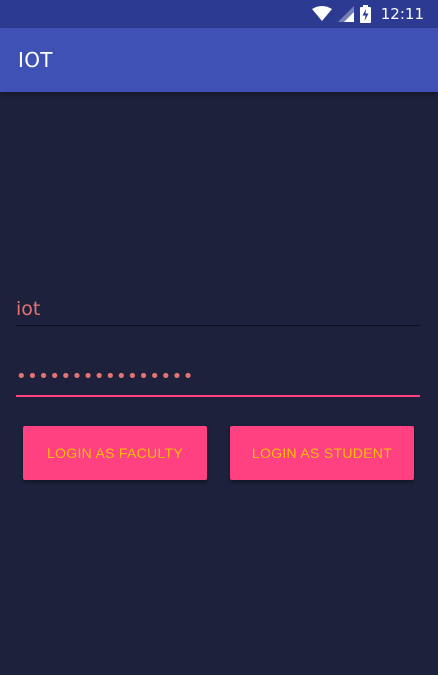 The width and height of the screenshot is (438, 675). Describe the element at coordinates (115, 453) in the screenshot. I see `login-as-faculty-button: LOGIN AS FACULTY` at that location.